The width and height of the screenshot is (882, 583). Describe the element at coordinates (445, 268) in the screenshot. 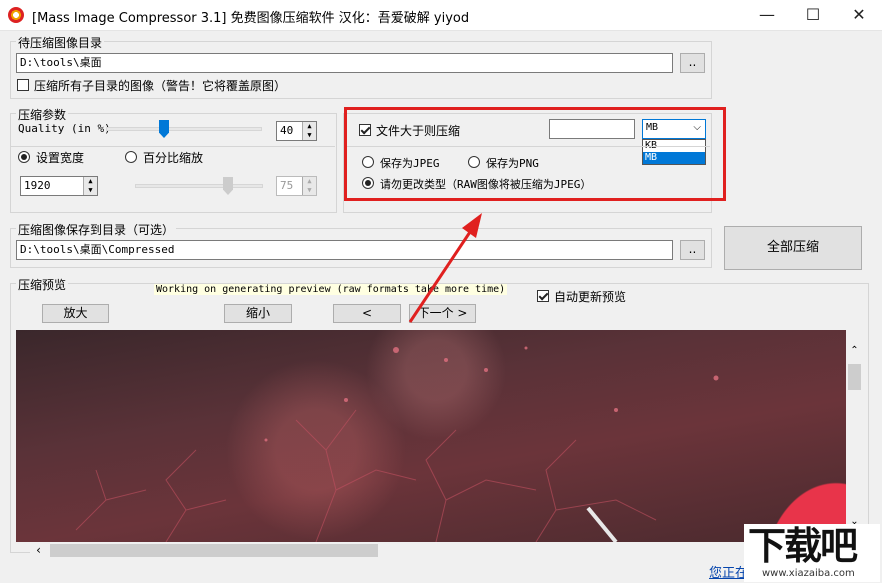

I see `annotation-arrow` at that location.